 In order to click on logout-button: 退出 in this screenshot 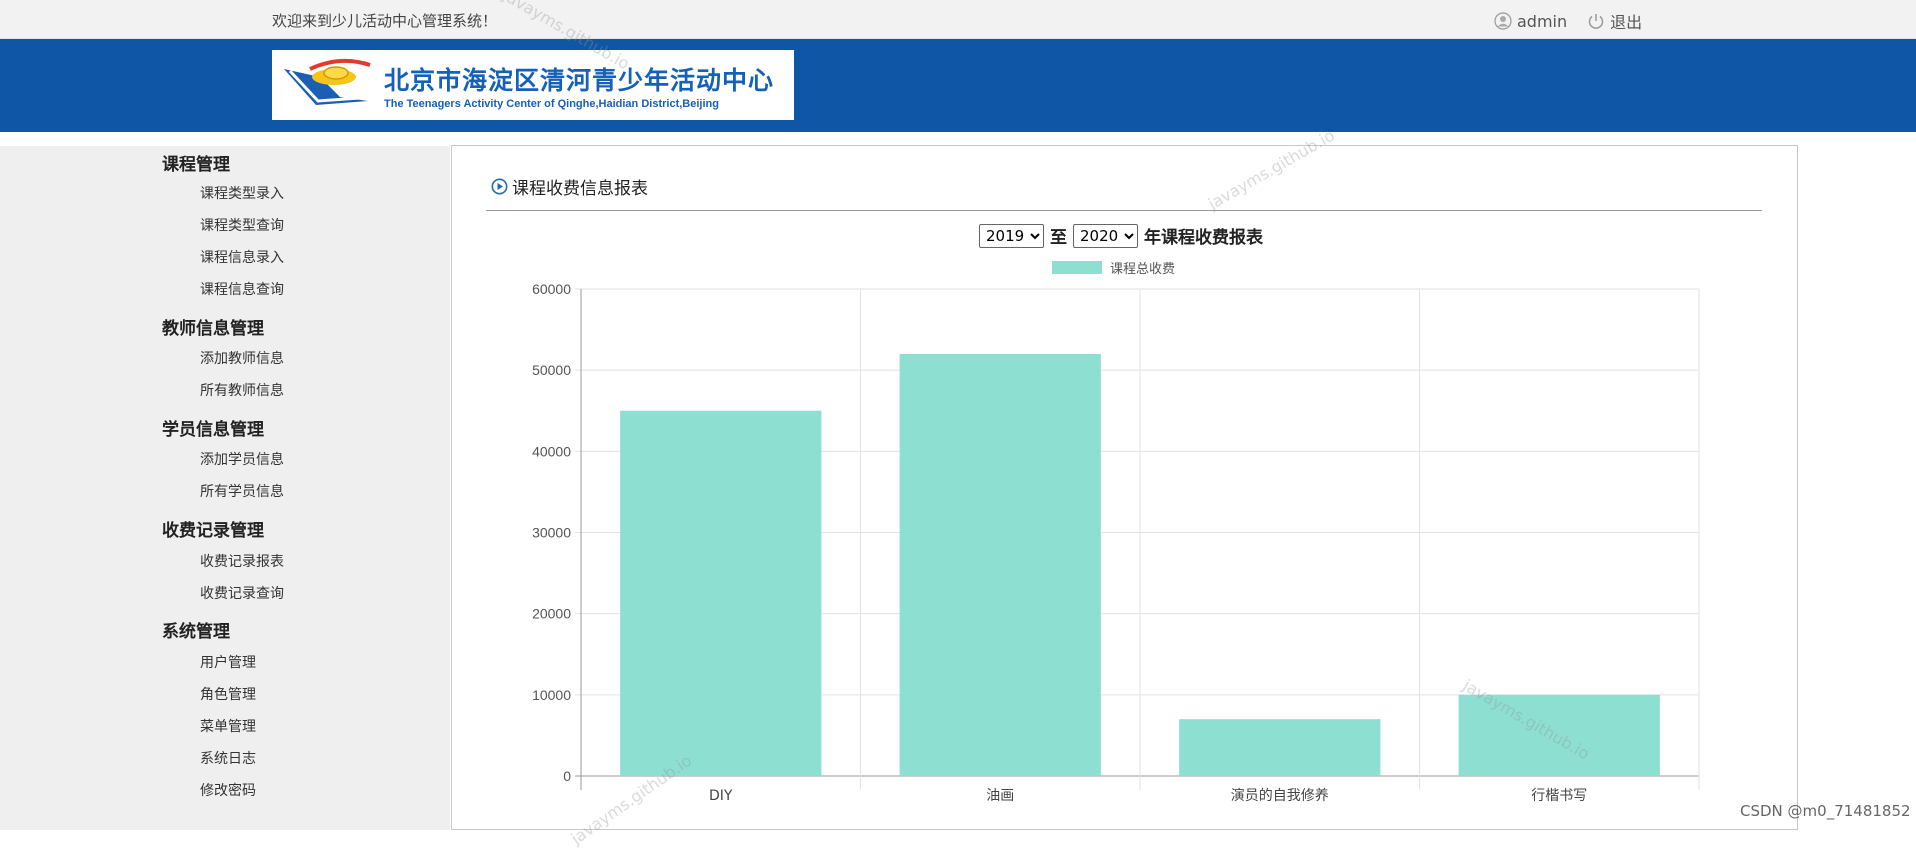, I will do `click(1614, 21)`.